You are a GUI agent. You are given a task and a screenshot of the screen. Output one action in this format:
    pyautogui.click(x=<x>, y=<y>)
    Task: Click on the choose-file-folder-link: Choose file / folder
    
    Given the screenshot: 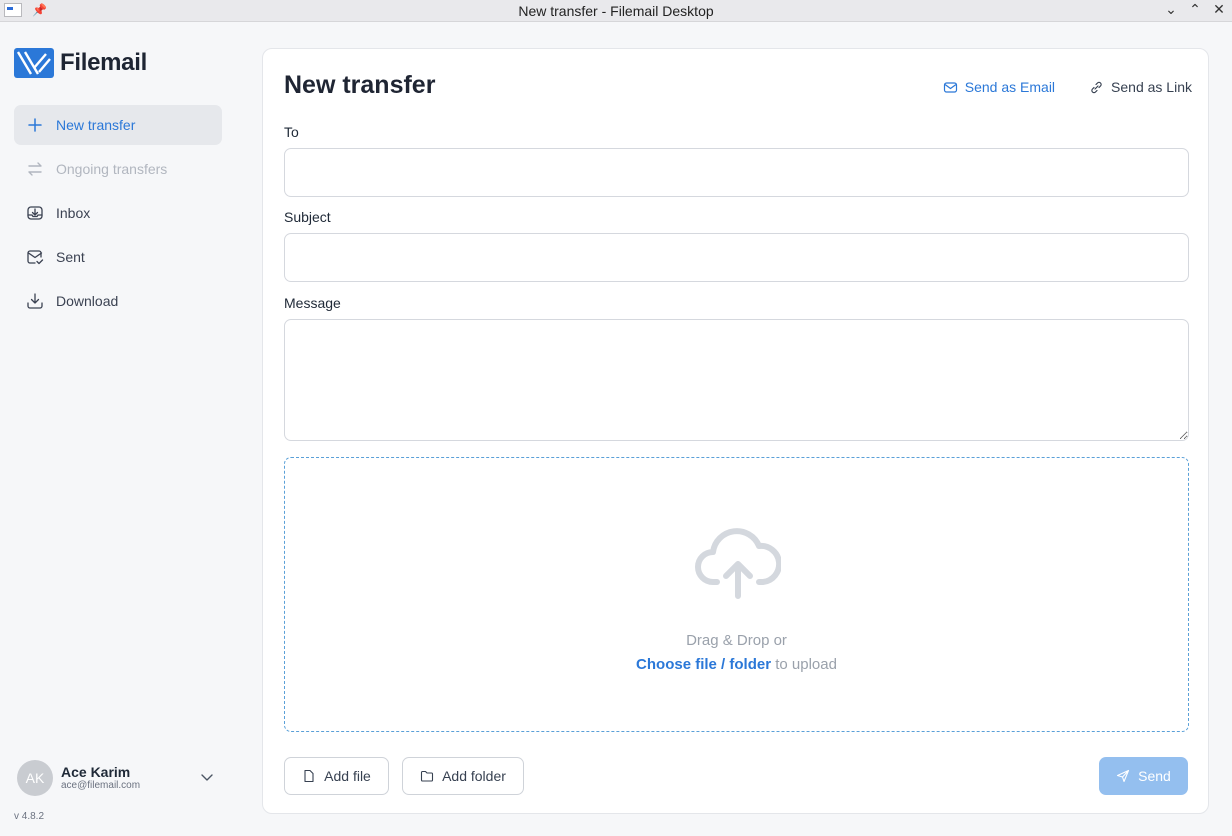 What is the action you would take?
    pyautogui.click(x=703, y=664)
    